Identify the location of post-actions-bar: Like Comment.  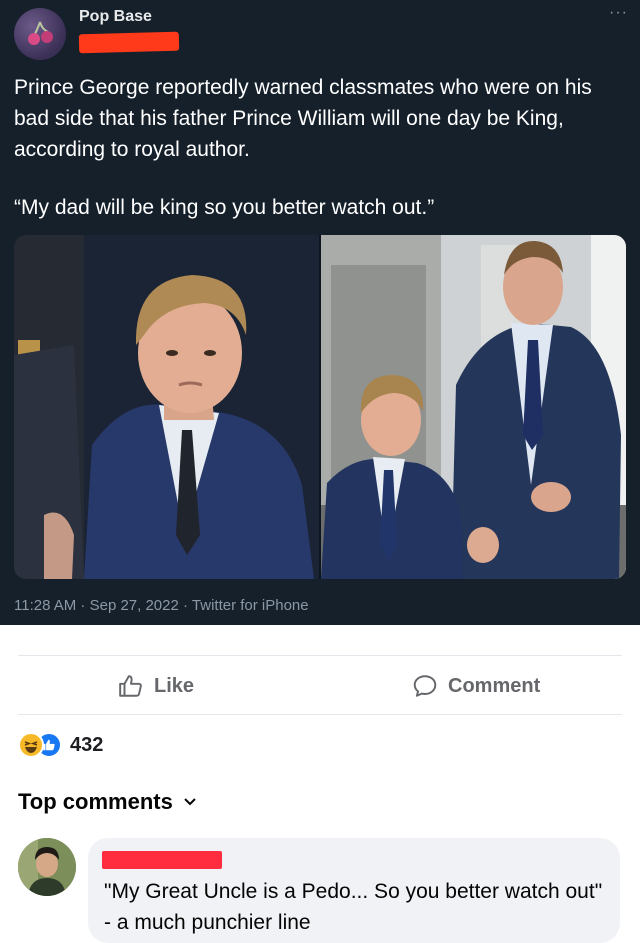
(320, 685).